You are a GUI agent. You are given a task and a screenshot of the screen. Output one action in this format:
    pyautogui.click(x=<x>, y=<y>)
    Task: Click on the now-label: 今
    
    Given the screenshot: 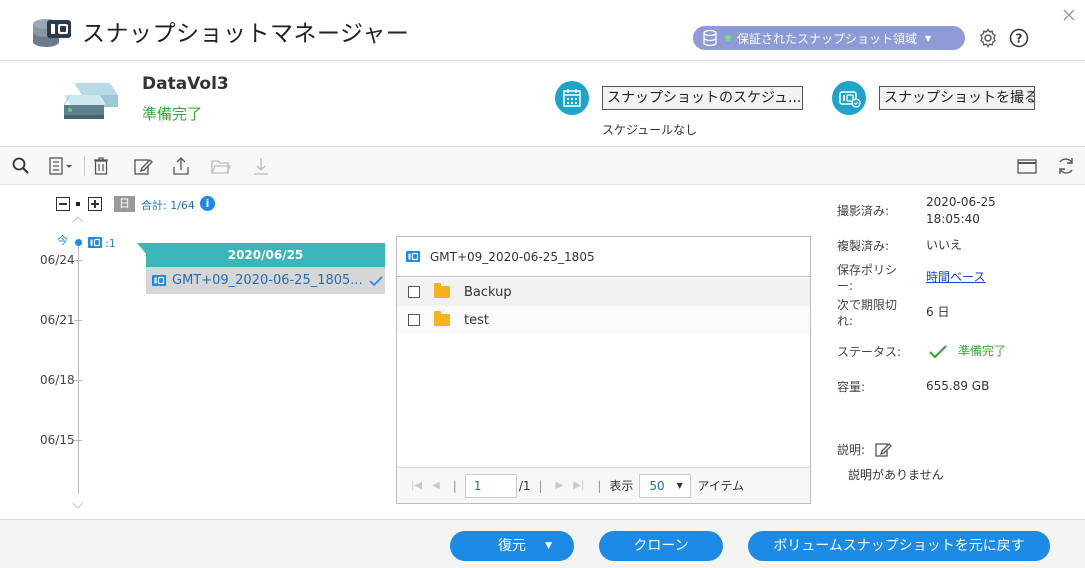 What is the action you would take?
    pyautogui.click(x=62, y=240)
    